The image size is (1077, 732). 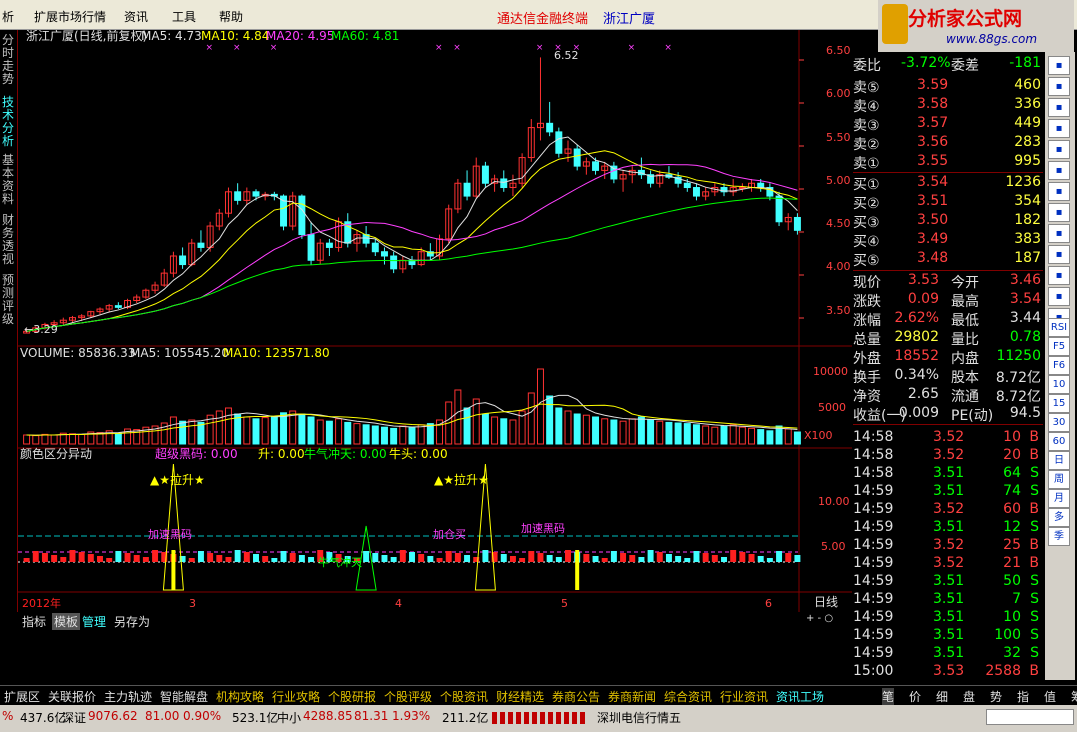 What do you see at coordinates (1059, 517) in the screenshot?
I see `period-button-多: 多` at bounding box center [1059, 517].